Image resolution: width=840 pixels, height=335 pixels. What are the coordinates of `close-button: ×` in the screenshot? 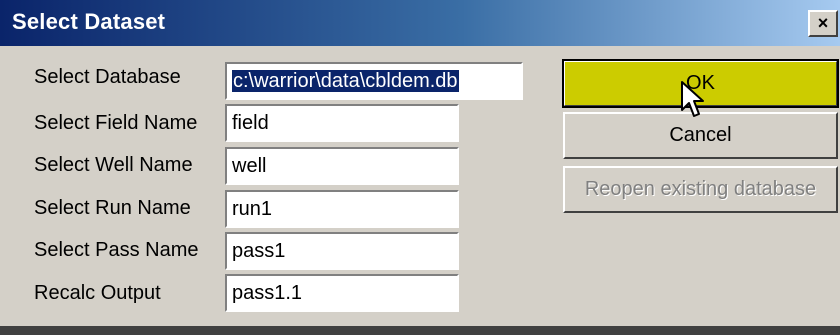 It's located at (823, 23).